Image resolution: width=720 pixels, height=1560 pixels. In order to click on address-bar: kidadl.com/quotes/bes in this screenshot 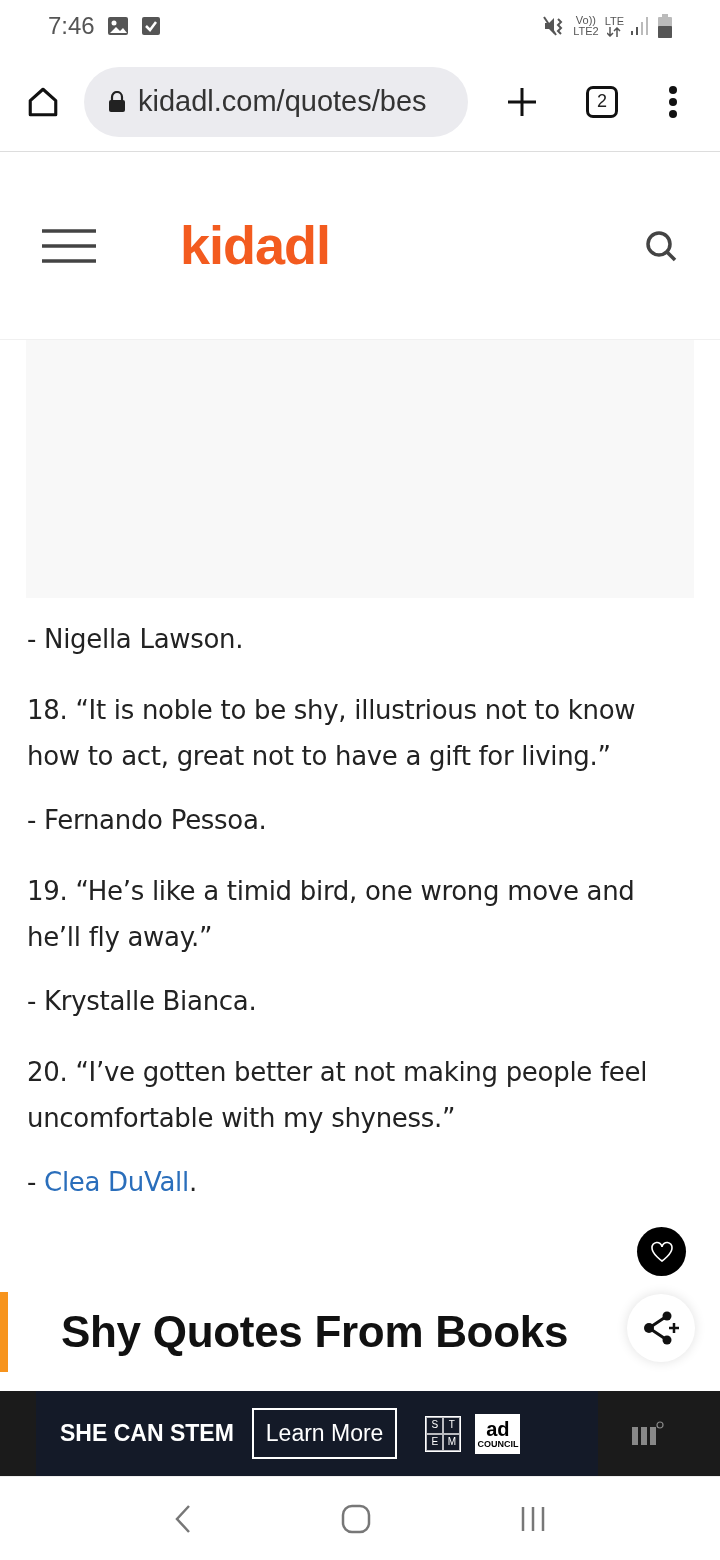, I will do `click(276, 101)`.